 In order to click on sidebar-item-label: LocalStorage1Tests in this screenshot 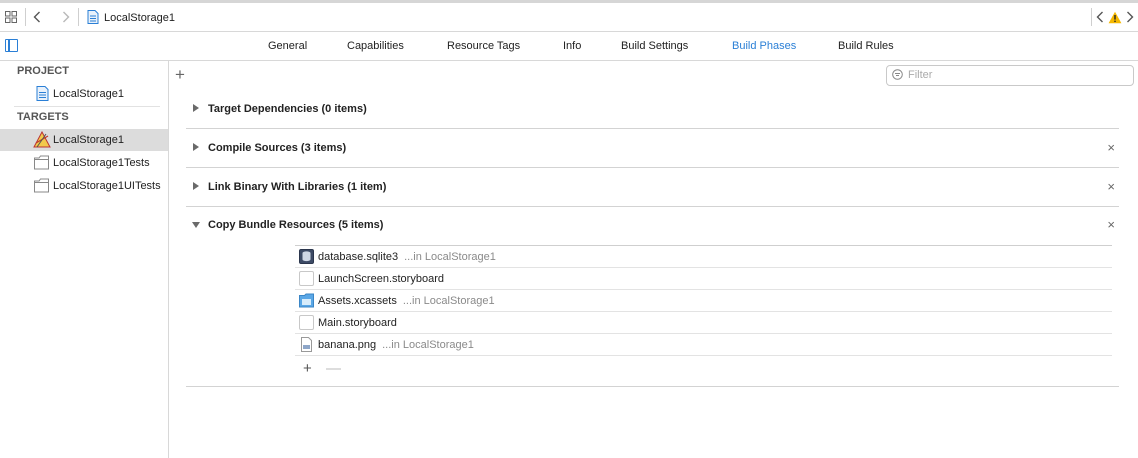, I will do `click(101, 163)`.